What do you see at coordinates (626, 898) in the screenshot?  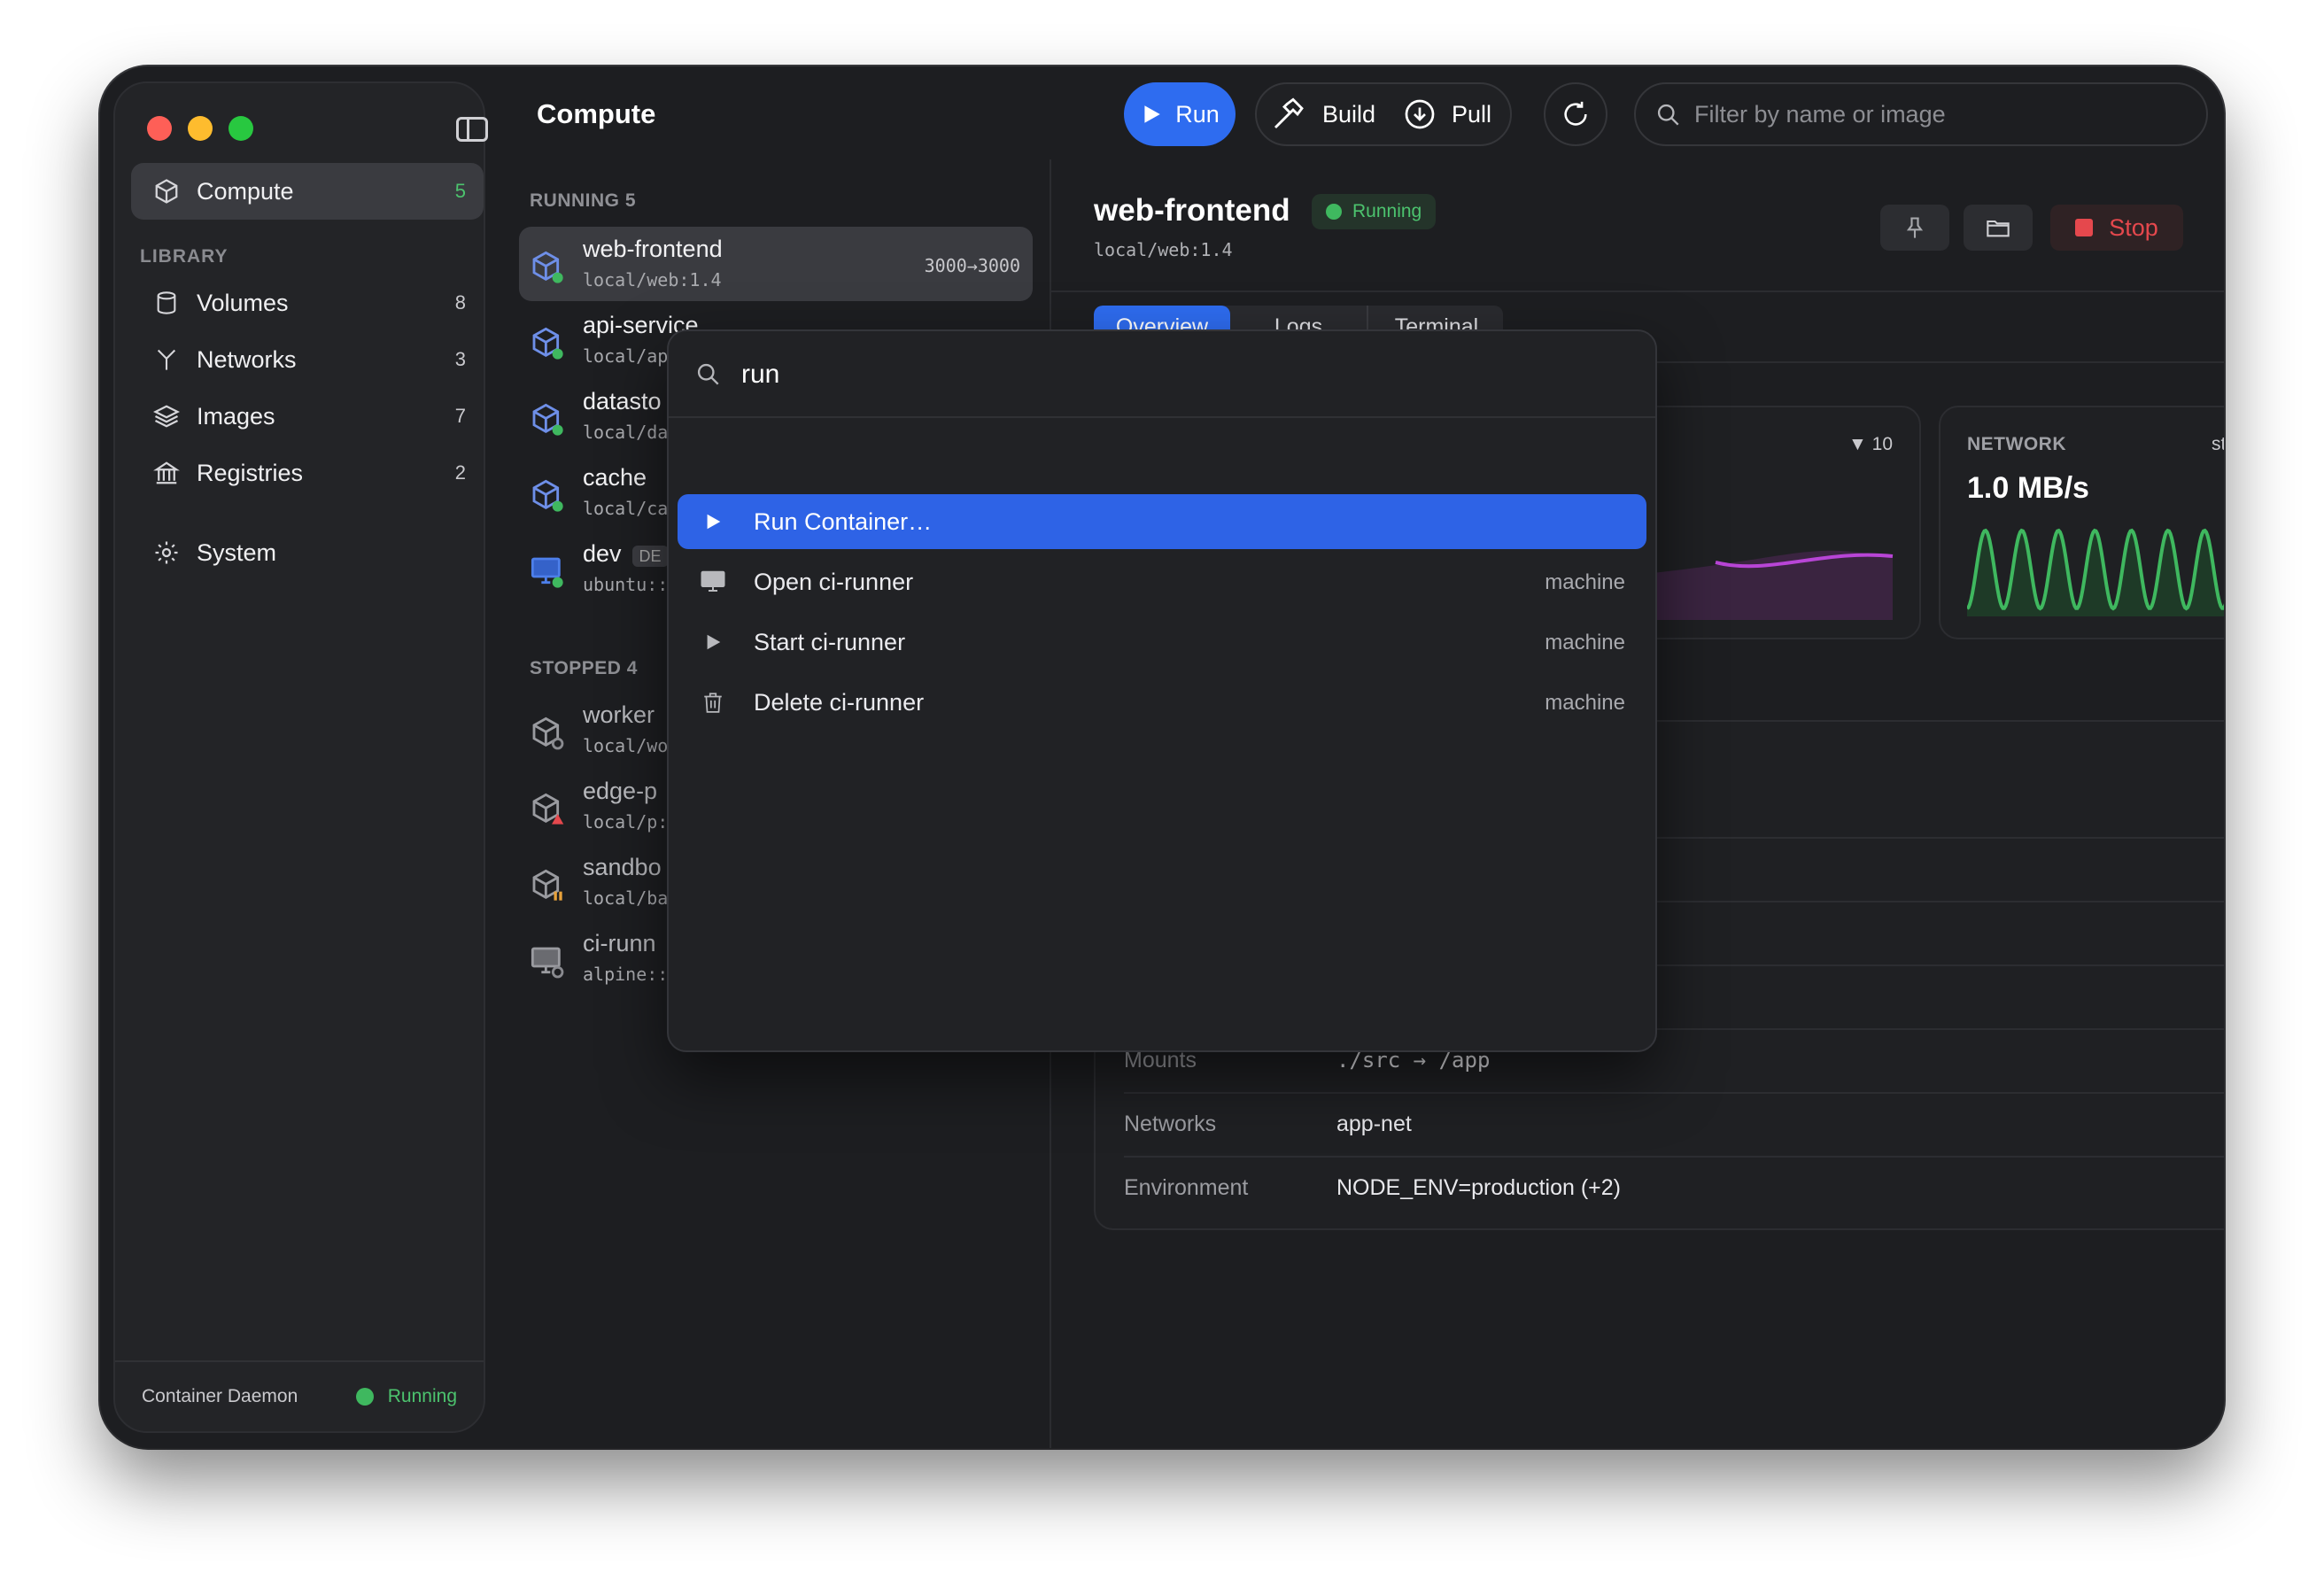 I see `container-image: local/ba` at bounding box center [626, 898].